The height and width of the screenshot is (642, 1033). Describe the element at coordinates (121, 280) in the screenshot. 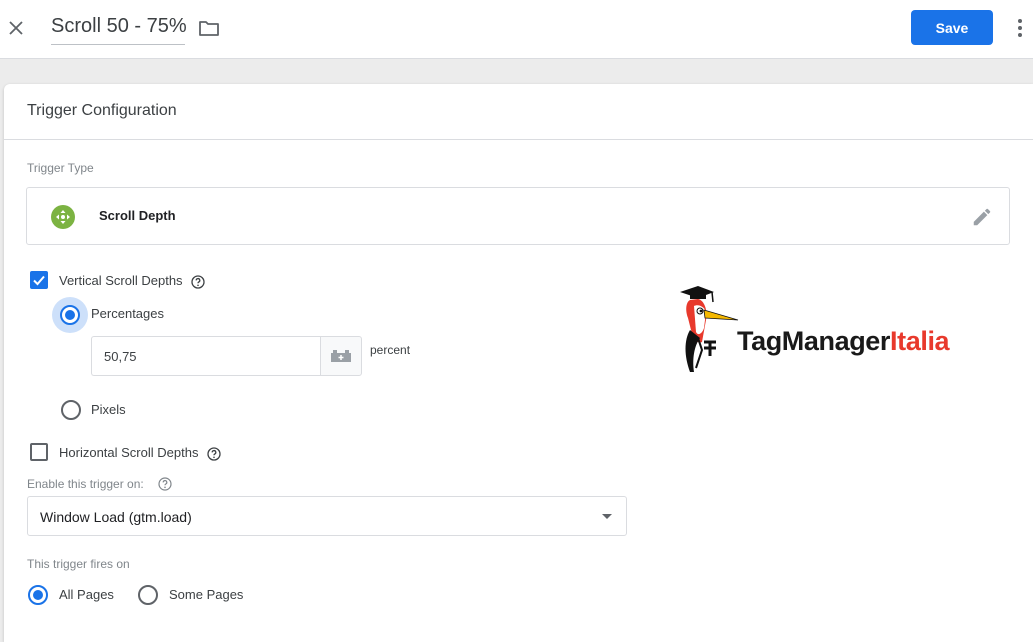

I see `vertical-scroll-label: Vertical Scroll Depths` at that location.